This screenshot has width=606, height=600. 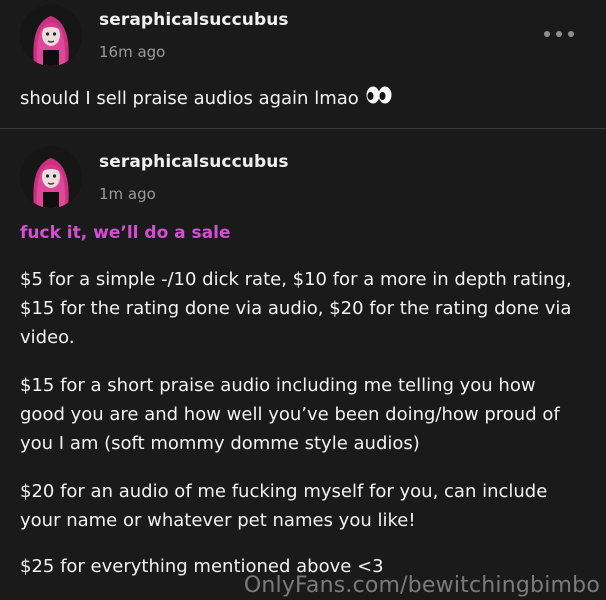 I want to click on more-options-button, so click(x=559, y=34).